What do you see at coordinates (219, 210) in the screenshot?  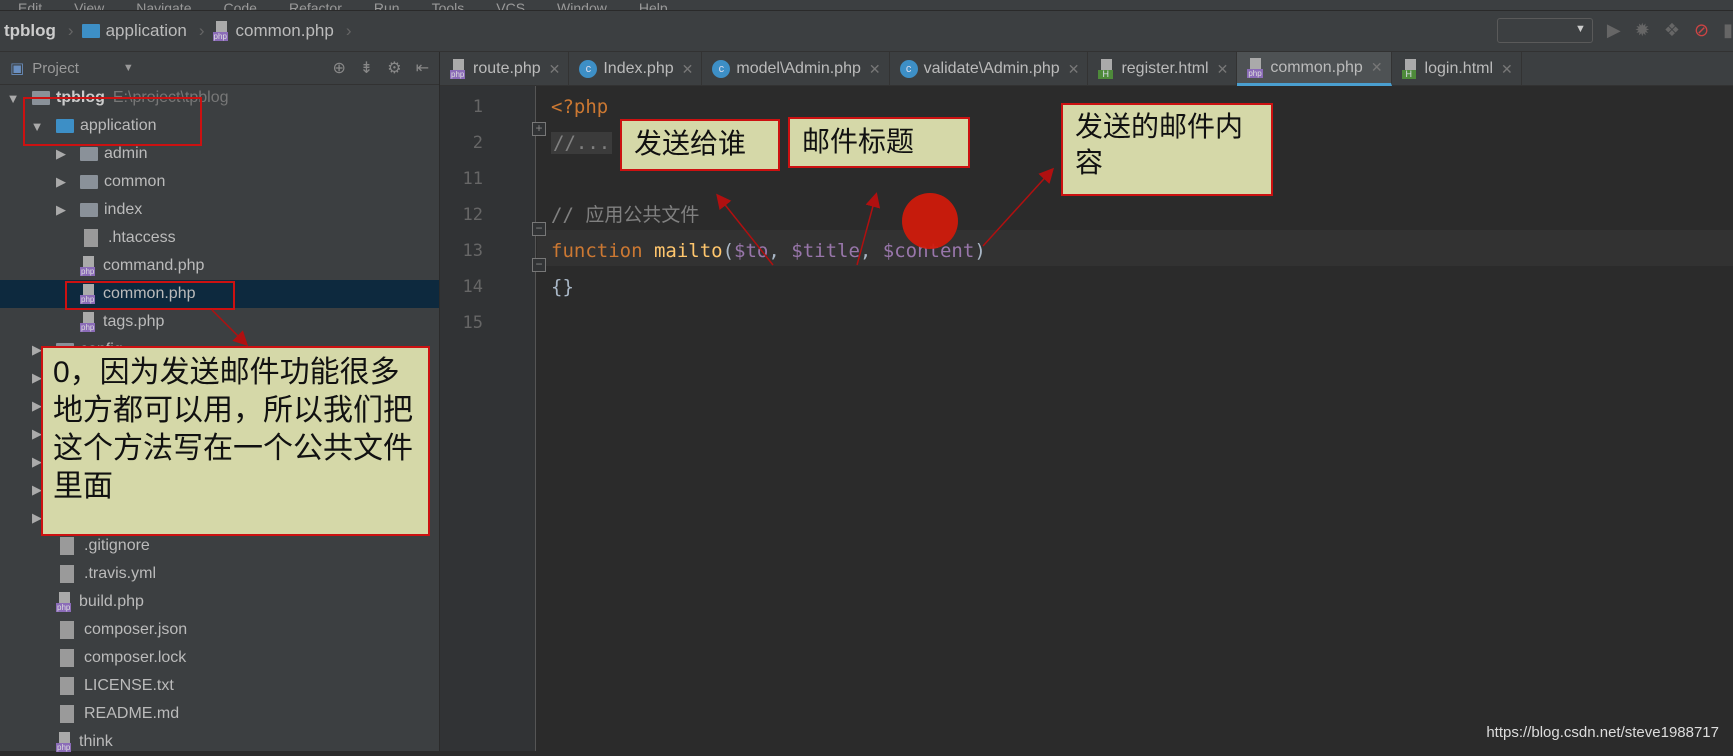 I see `tree-item: ▶ index` at bounding box center [219, 210].